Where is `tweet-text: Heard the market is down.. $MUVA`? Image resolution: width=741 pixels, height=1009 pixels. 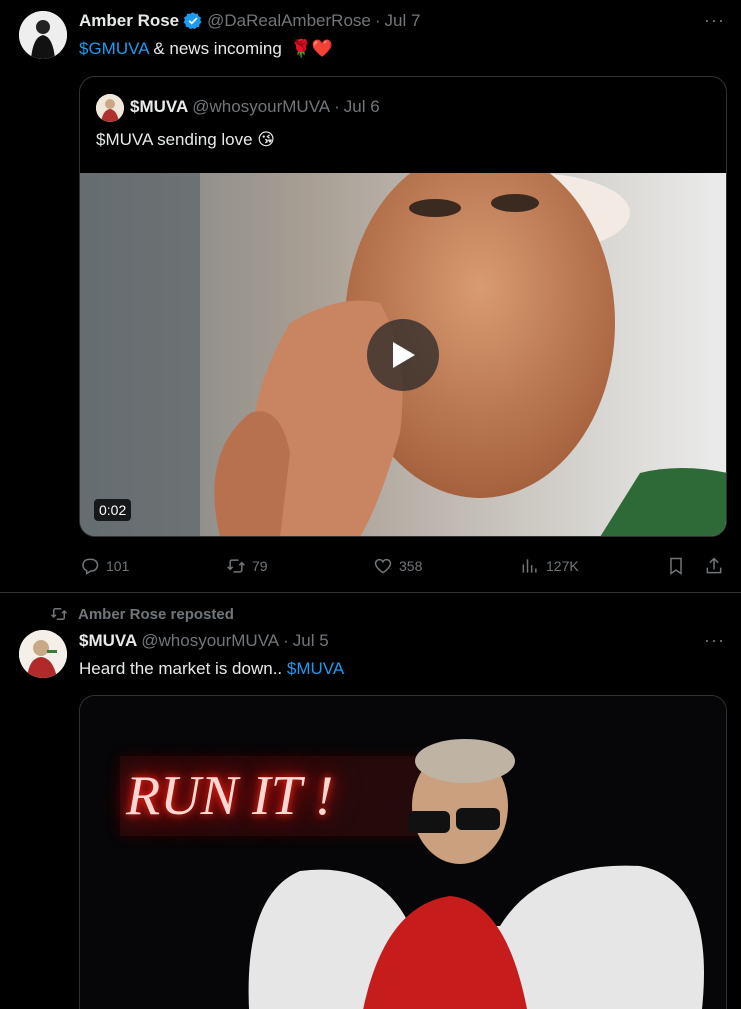 tweet-text: Heard the market is down.. $MUVA is located at coordinates (211, 669).